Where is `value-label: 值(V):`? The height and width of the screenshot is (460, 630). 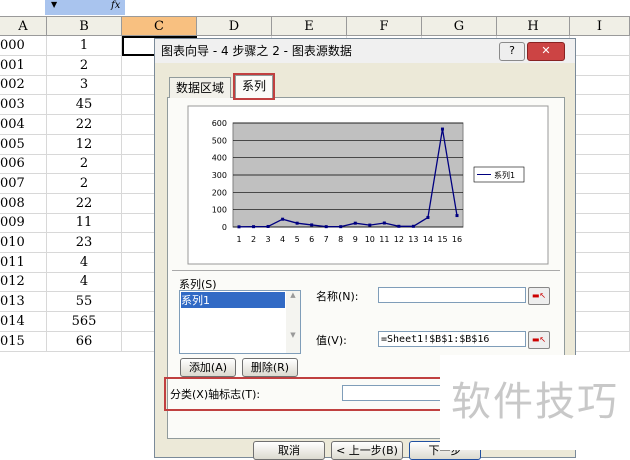
value-label: 值(V): is located at coordinates (331, 340).